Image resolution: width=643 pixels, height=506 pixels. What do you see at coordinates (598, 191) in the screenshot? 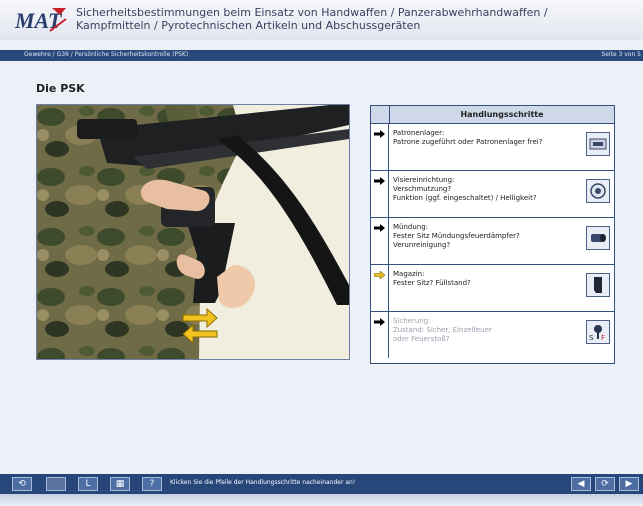
I see `sight-icon` at bounding box center [598, 191].